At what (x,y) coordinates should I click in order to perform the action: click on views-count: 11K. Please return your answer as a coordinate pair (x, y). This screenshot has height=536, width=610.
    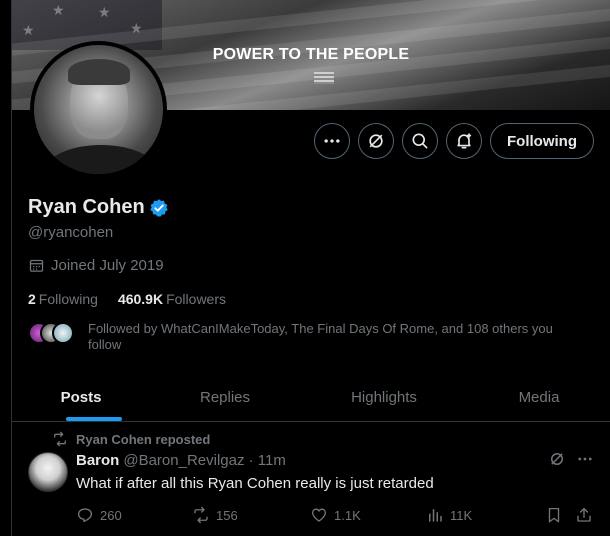
    Looking at the image, I should click on (461, 515).